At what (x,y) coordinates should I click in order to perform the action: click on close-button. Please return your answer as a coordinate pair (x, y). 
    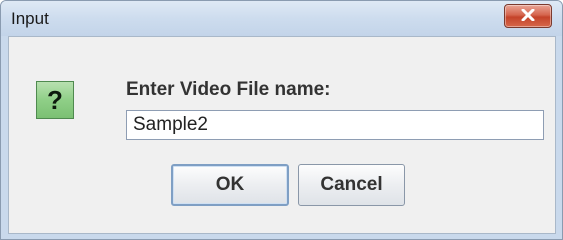
    Looking at the image, I should click on (528, 16).